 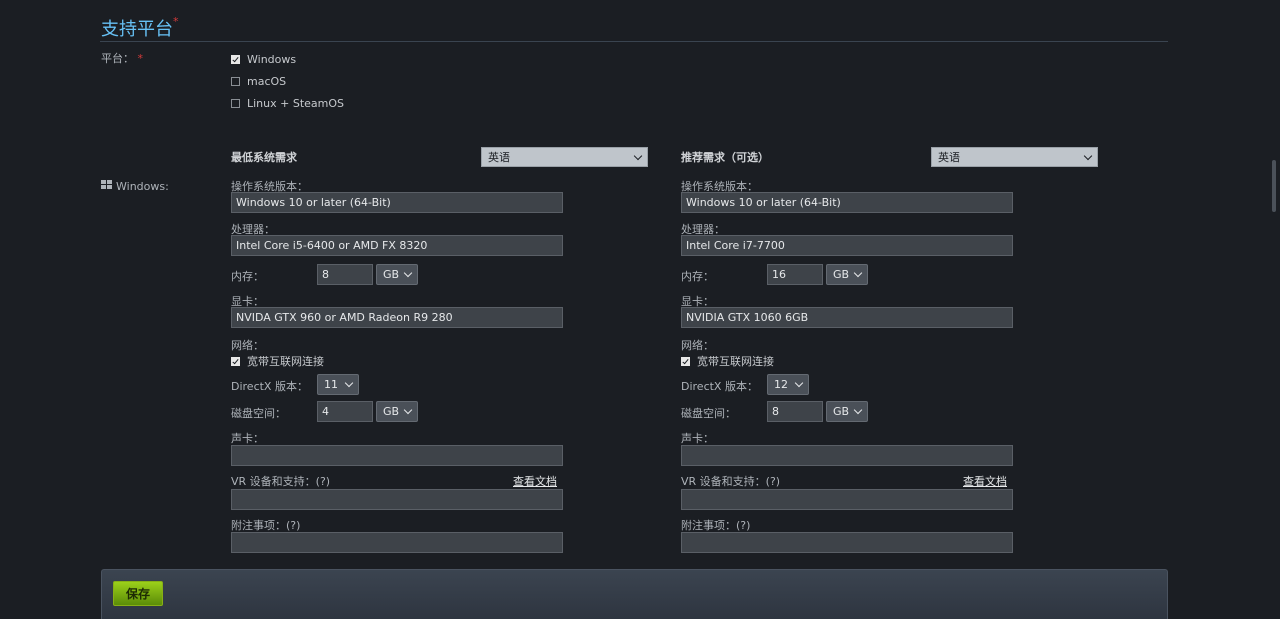 I want to click on save-bar, so click(x=634, y=594).